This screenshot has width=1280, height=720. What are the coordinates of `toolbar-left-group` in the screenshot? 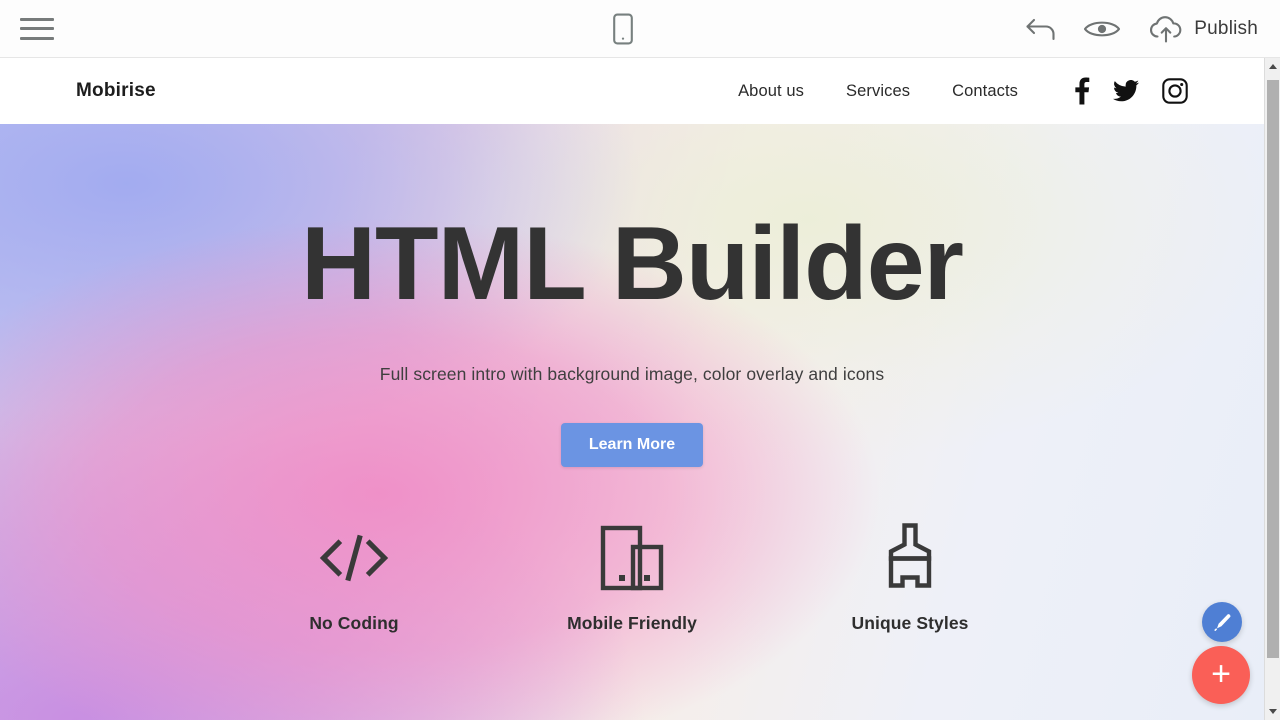 It's located at (110, 29).